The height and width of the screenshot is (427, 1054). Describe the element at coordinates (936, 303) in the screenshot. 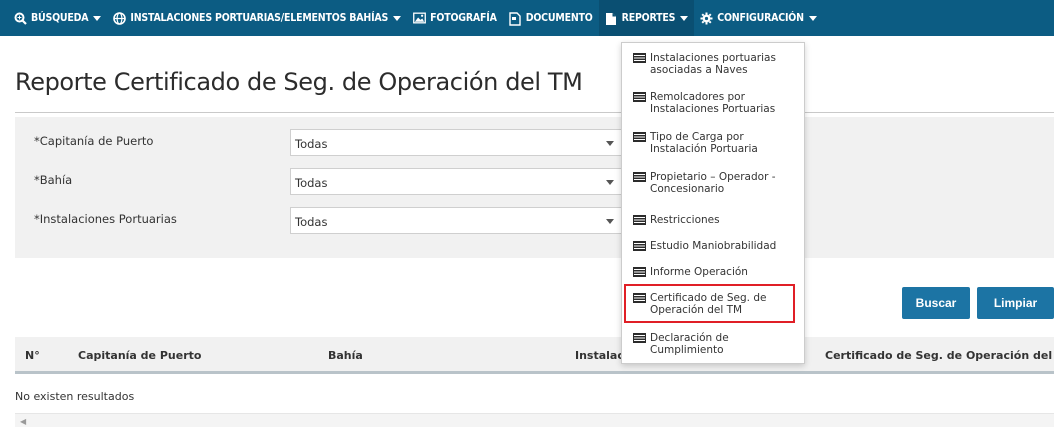

I see `search-button: Buscar` at that location.